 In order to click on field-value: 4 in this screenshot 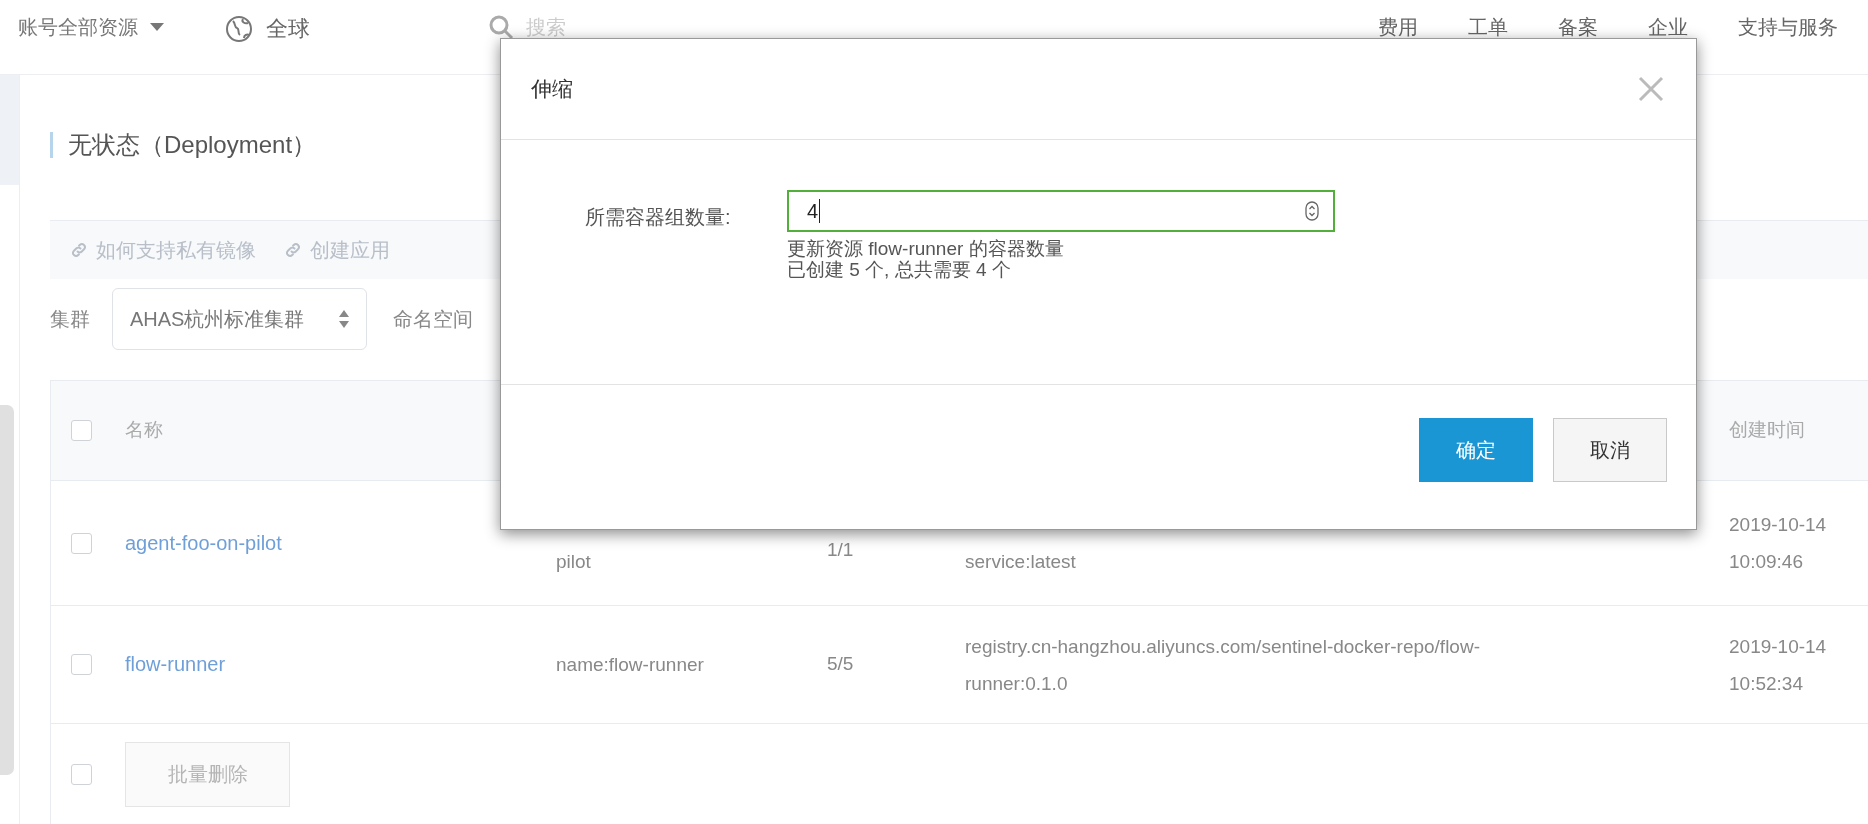, I will do `click(813, 211)`.